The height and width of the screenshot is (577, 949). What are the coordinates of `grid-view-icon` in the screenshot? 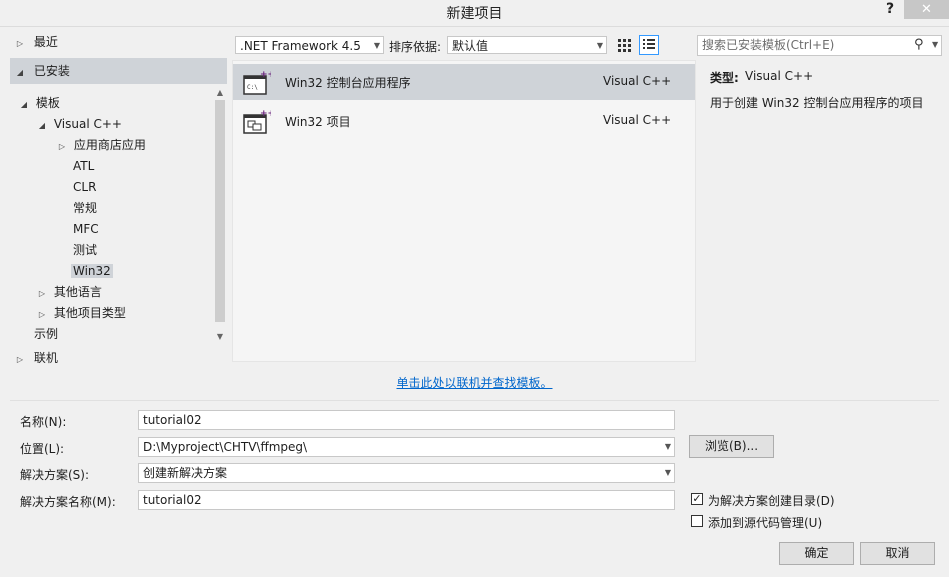 It's located at (624, 45).